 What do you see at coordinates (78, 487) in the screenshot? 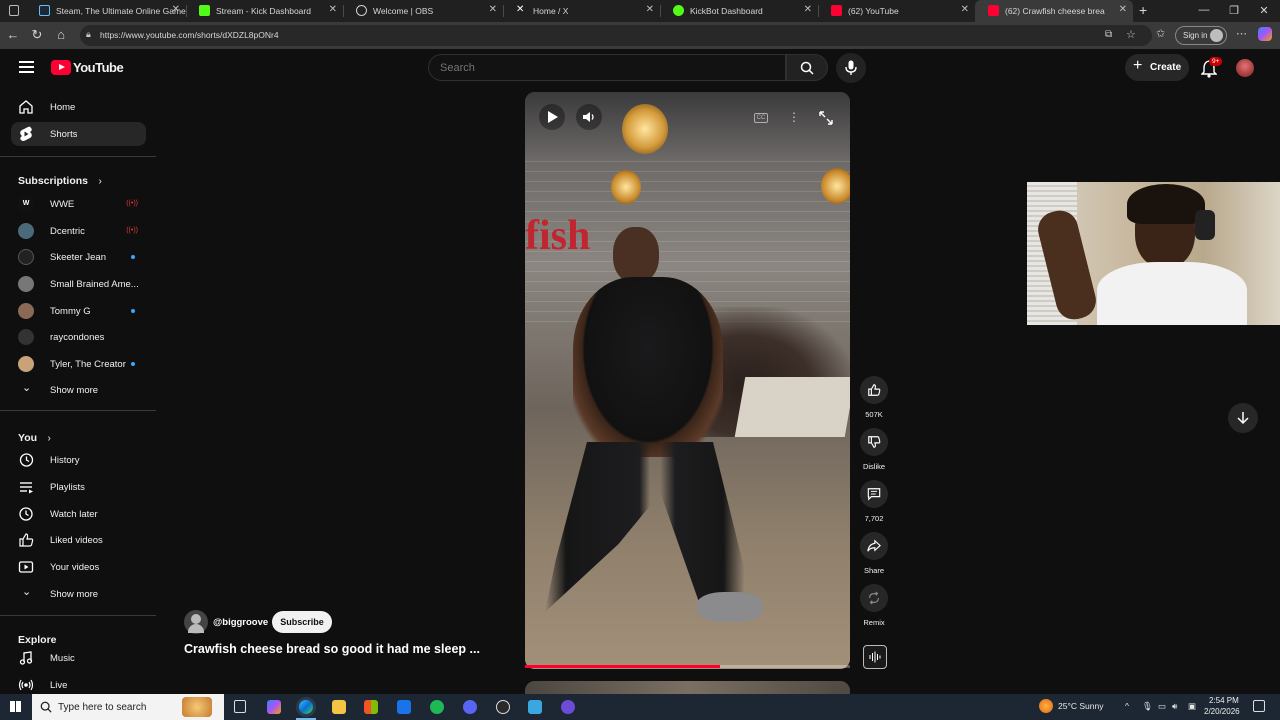
I see `sidebar-item-playlists: Playlists` at bounding box center [78, 487].